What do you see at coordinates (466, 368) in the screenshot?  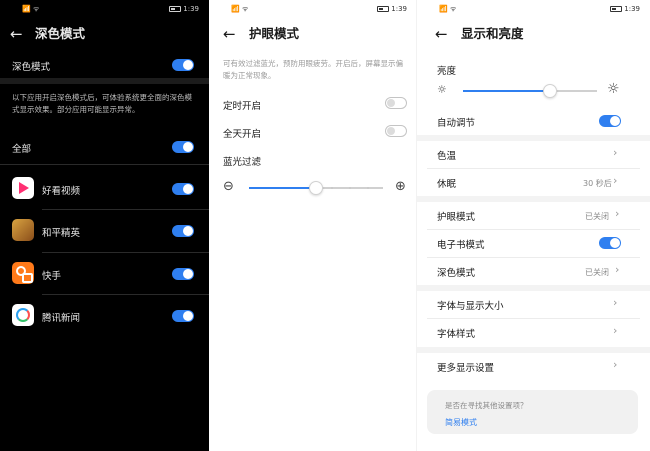 I see `more-display-label: 更多显示设置` at bounding box center [466, 368].